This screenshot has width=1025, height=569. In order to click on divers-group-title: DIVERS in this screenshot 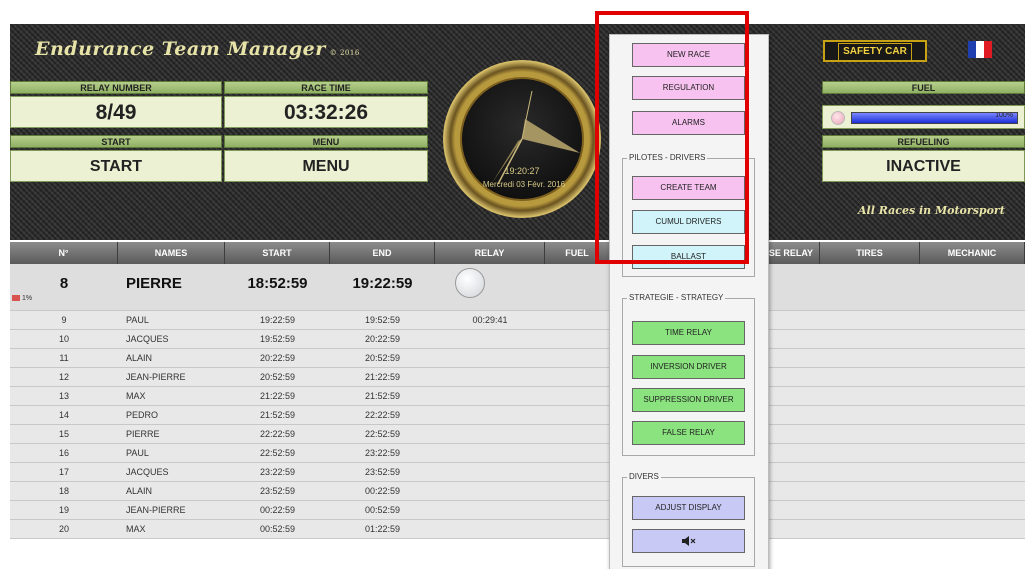, I will do `click(644, 476)`.